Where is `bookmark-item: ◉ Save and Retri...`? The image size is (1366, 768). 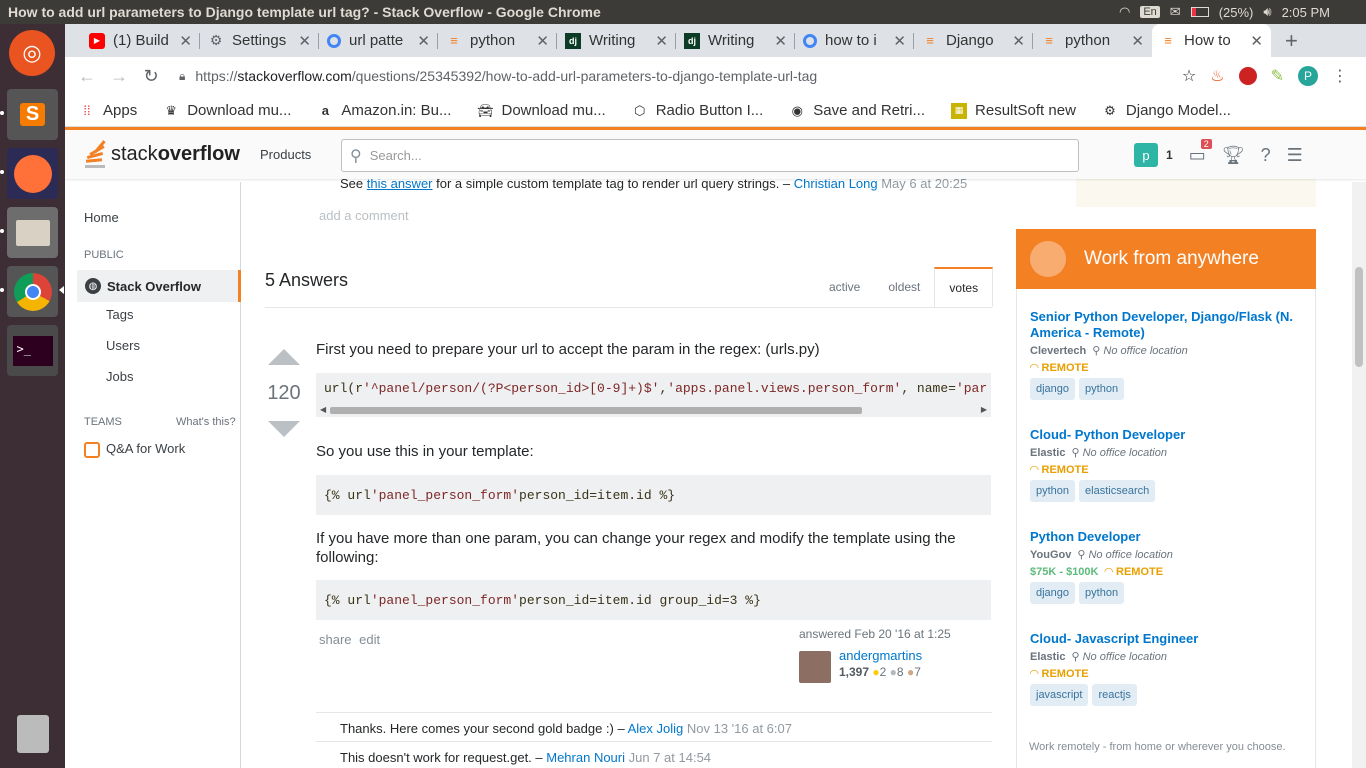 bookmark-item: ◉ Save and Retri... is located at coordinates (857, 110).